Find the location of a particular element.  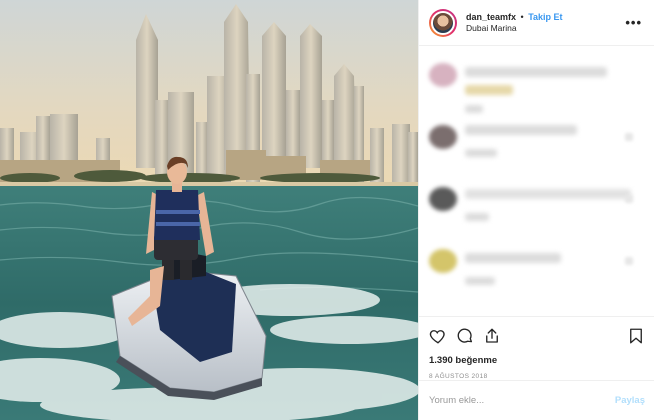

username-link: dan_teamfx is located at coordinates (491, 17).